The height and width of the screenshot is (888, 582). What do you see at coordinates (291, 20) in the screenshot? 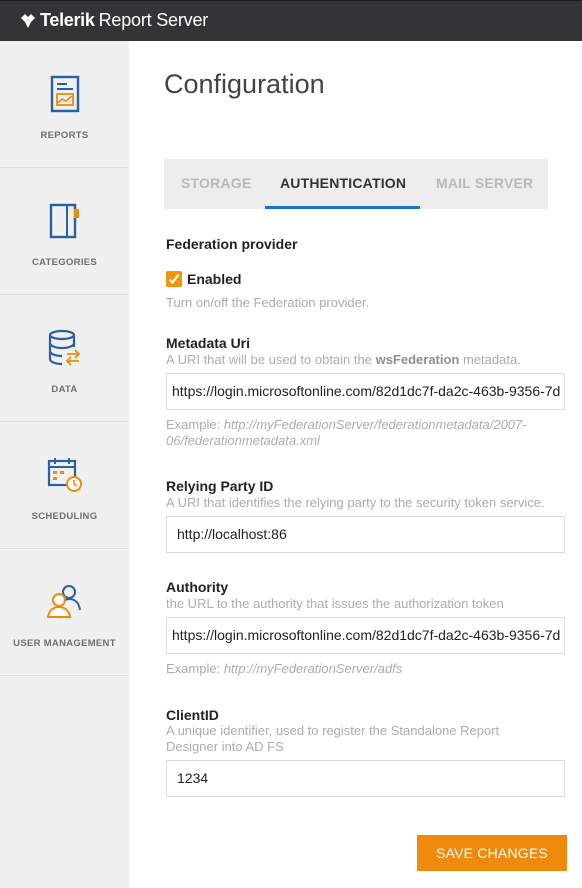
I see `top-bar: Telerik Report Server` at bounding box center [291, 20].